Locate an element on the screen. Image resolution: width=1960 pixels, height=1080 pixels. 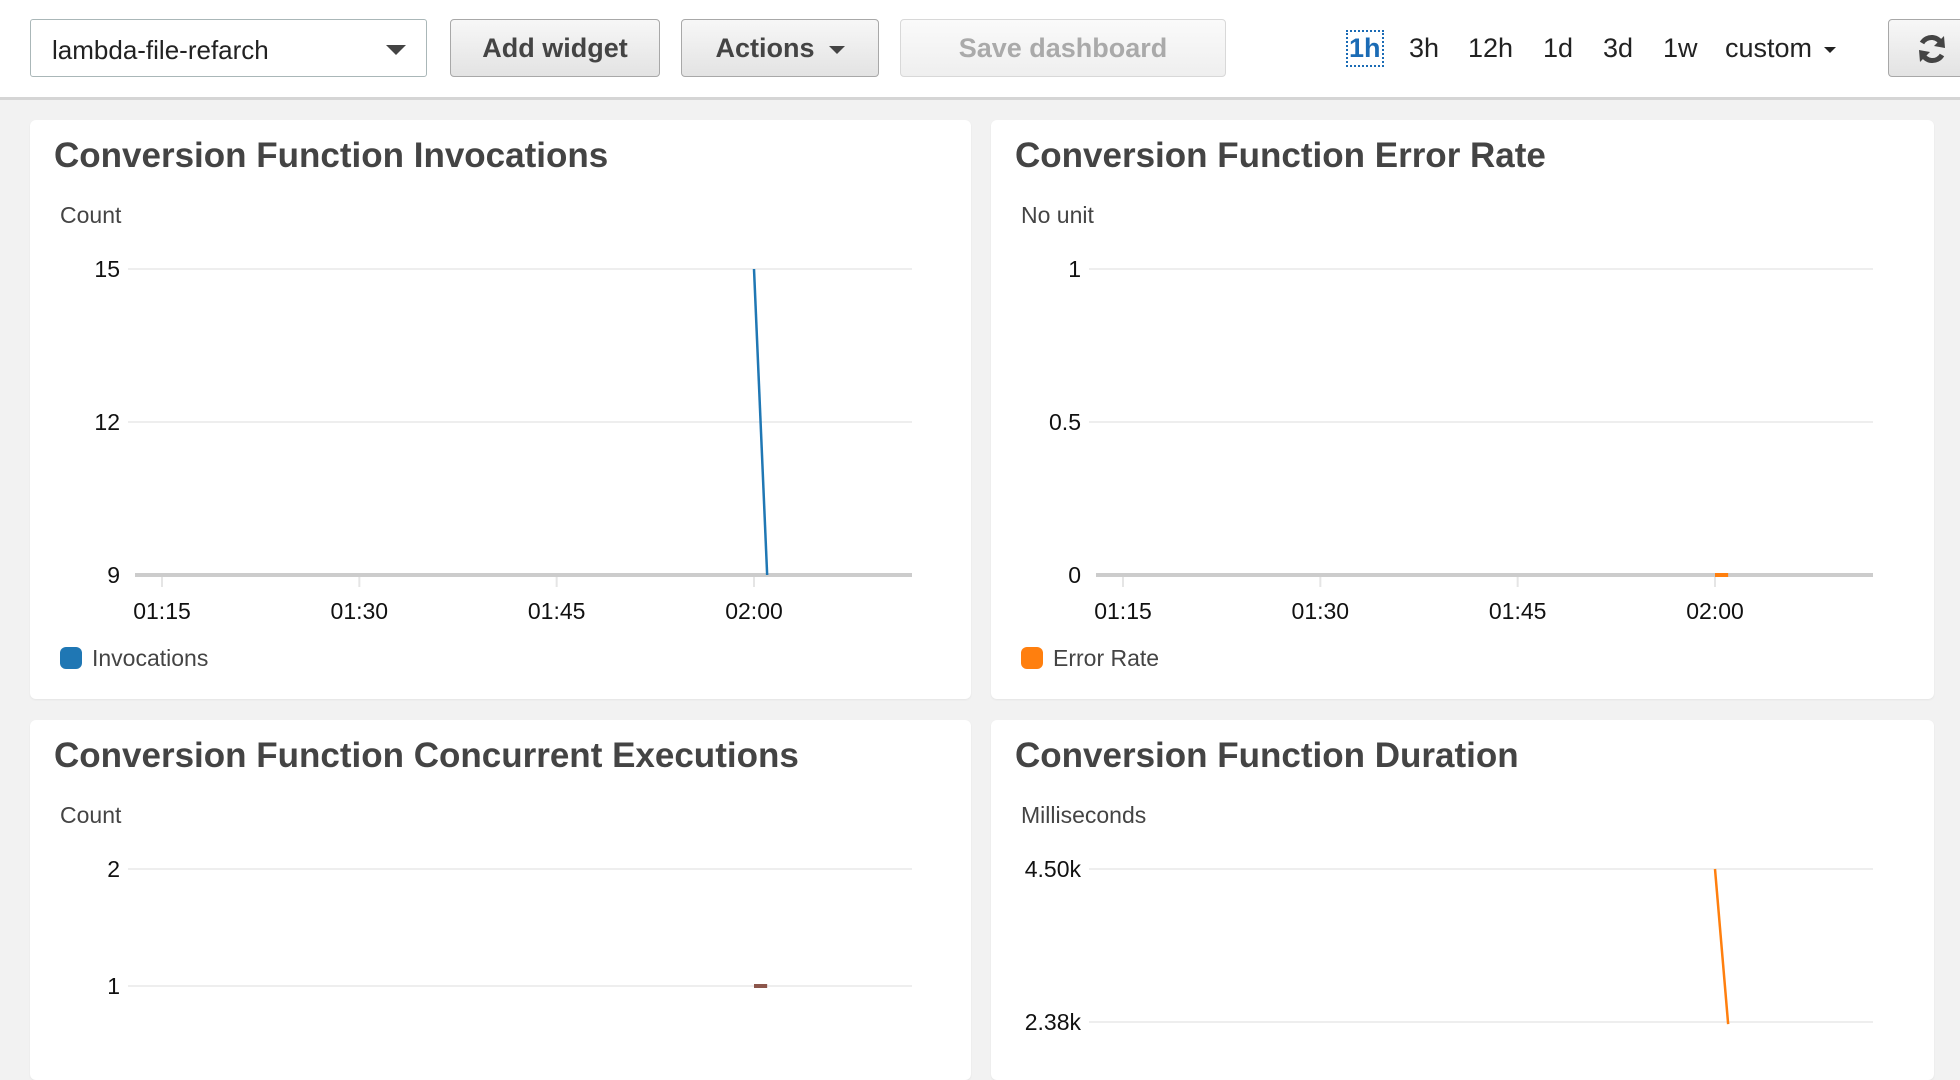
time-range-custom: custom is located at coordinates (1781, 48).